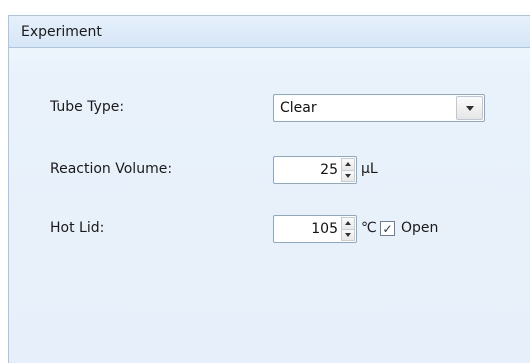 The height and width of the screenshot is (363, 530). What do you see at coordinates (269, 32) in the screenshot?
I see `panel-header: Experiment` at bounding box center [269, 32].